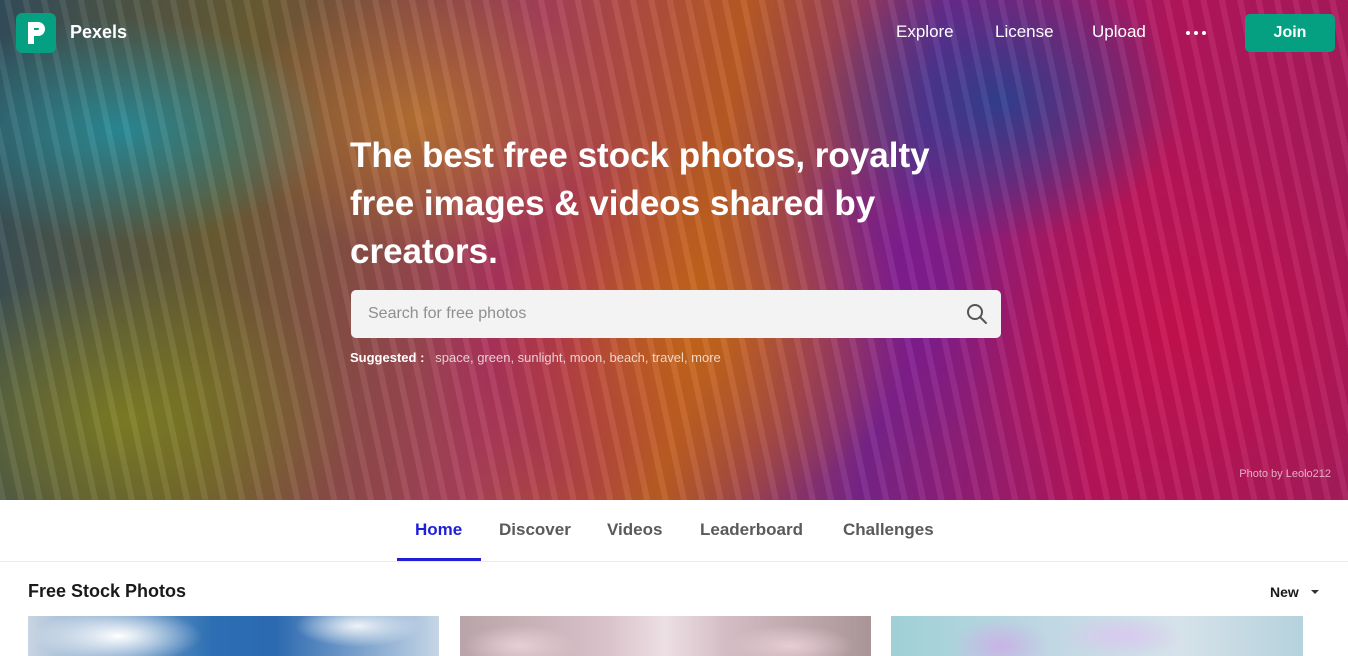 This screenshot has width=1348, height=656. Describe the element at coordinates (98, 32) in the screenshot. I see `brand-name: Pexels` at that location.